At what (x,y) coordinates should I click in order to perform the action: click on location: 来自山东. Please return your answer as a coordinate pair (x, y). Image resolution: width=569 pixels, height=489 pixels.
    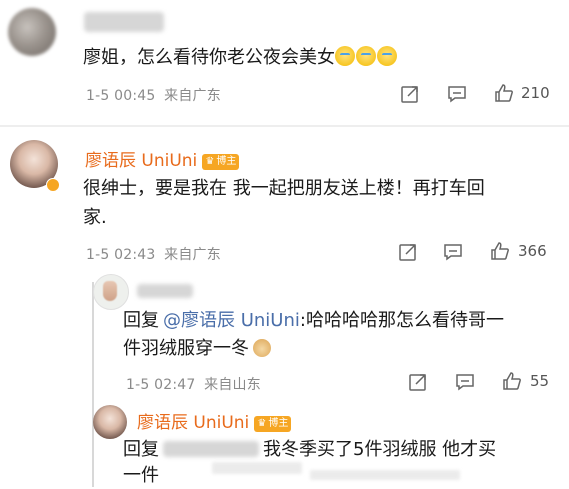
    Looking at the image, I should click on (232, 385).